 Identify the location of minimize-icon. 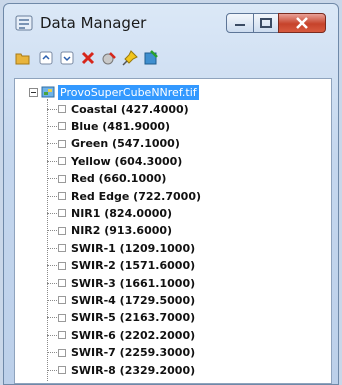
(240, 25).